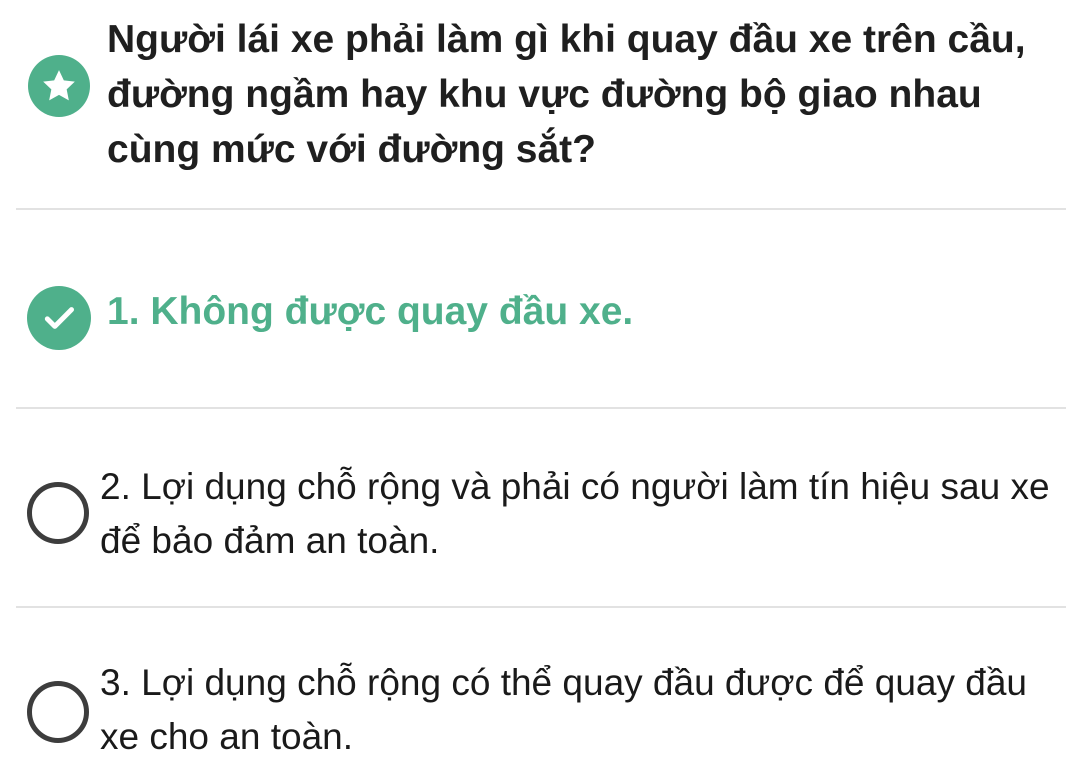 Image resolution: width=1079 pixels, height=780 pixels. I want to click on check-icon, so click(59, 318).